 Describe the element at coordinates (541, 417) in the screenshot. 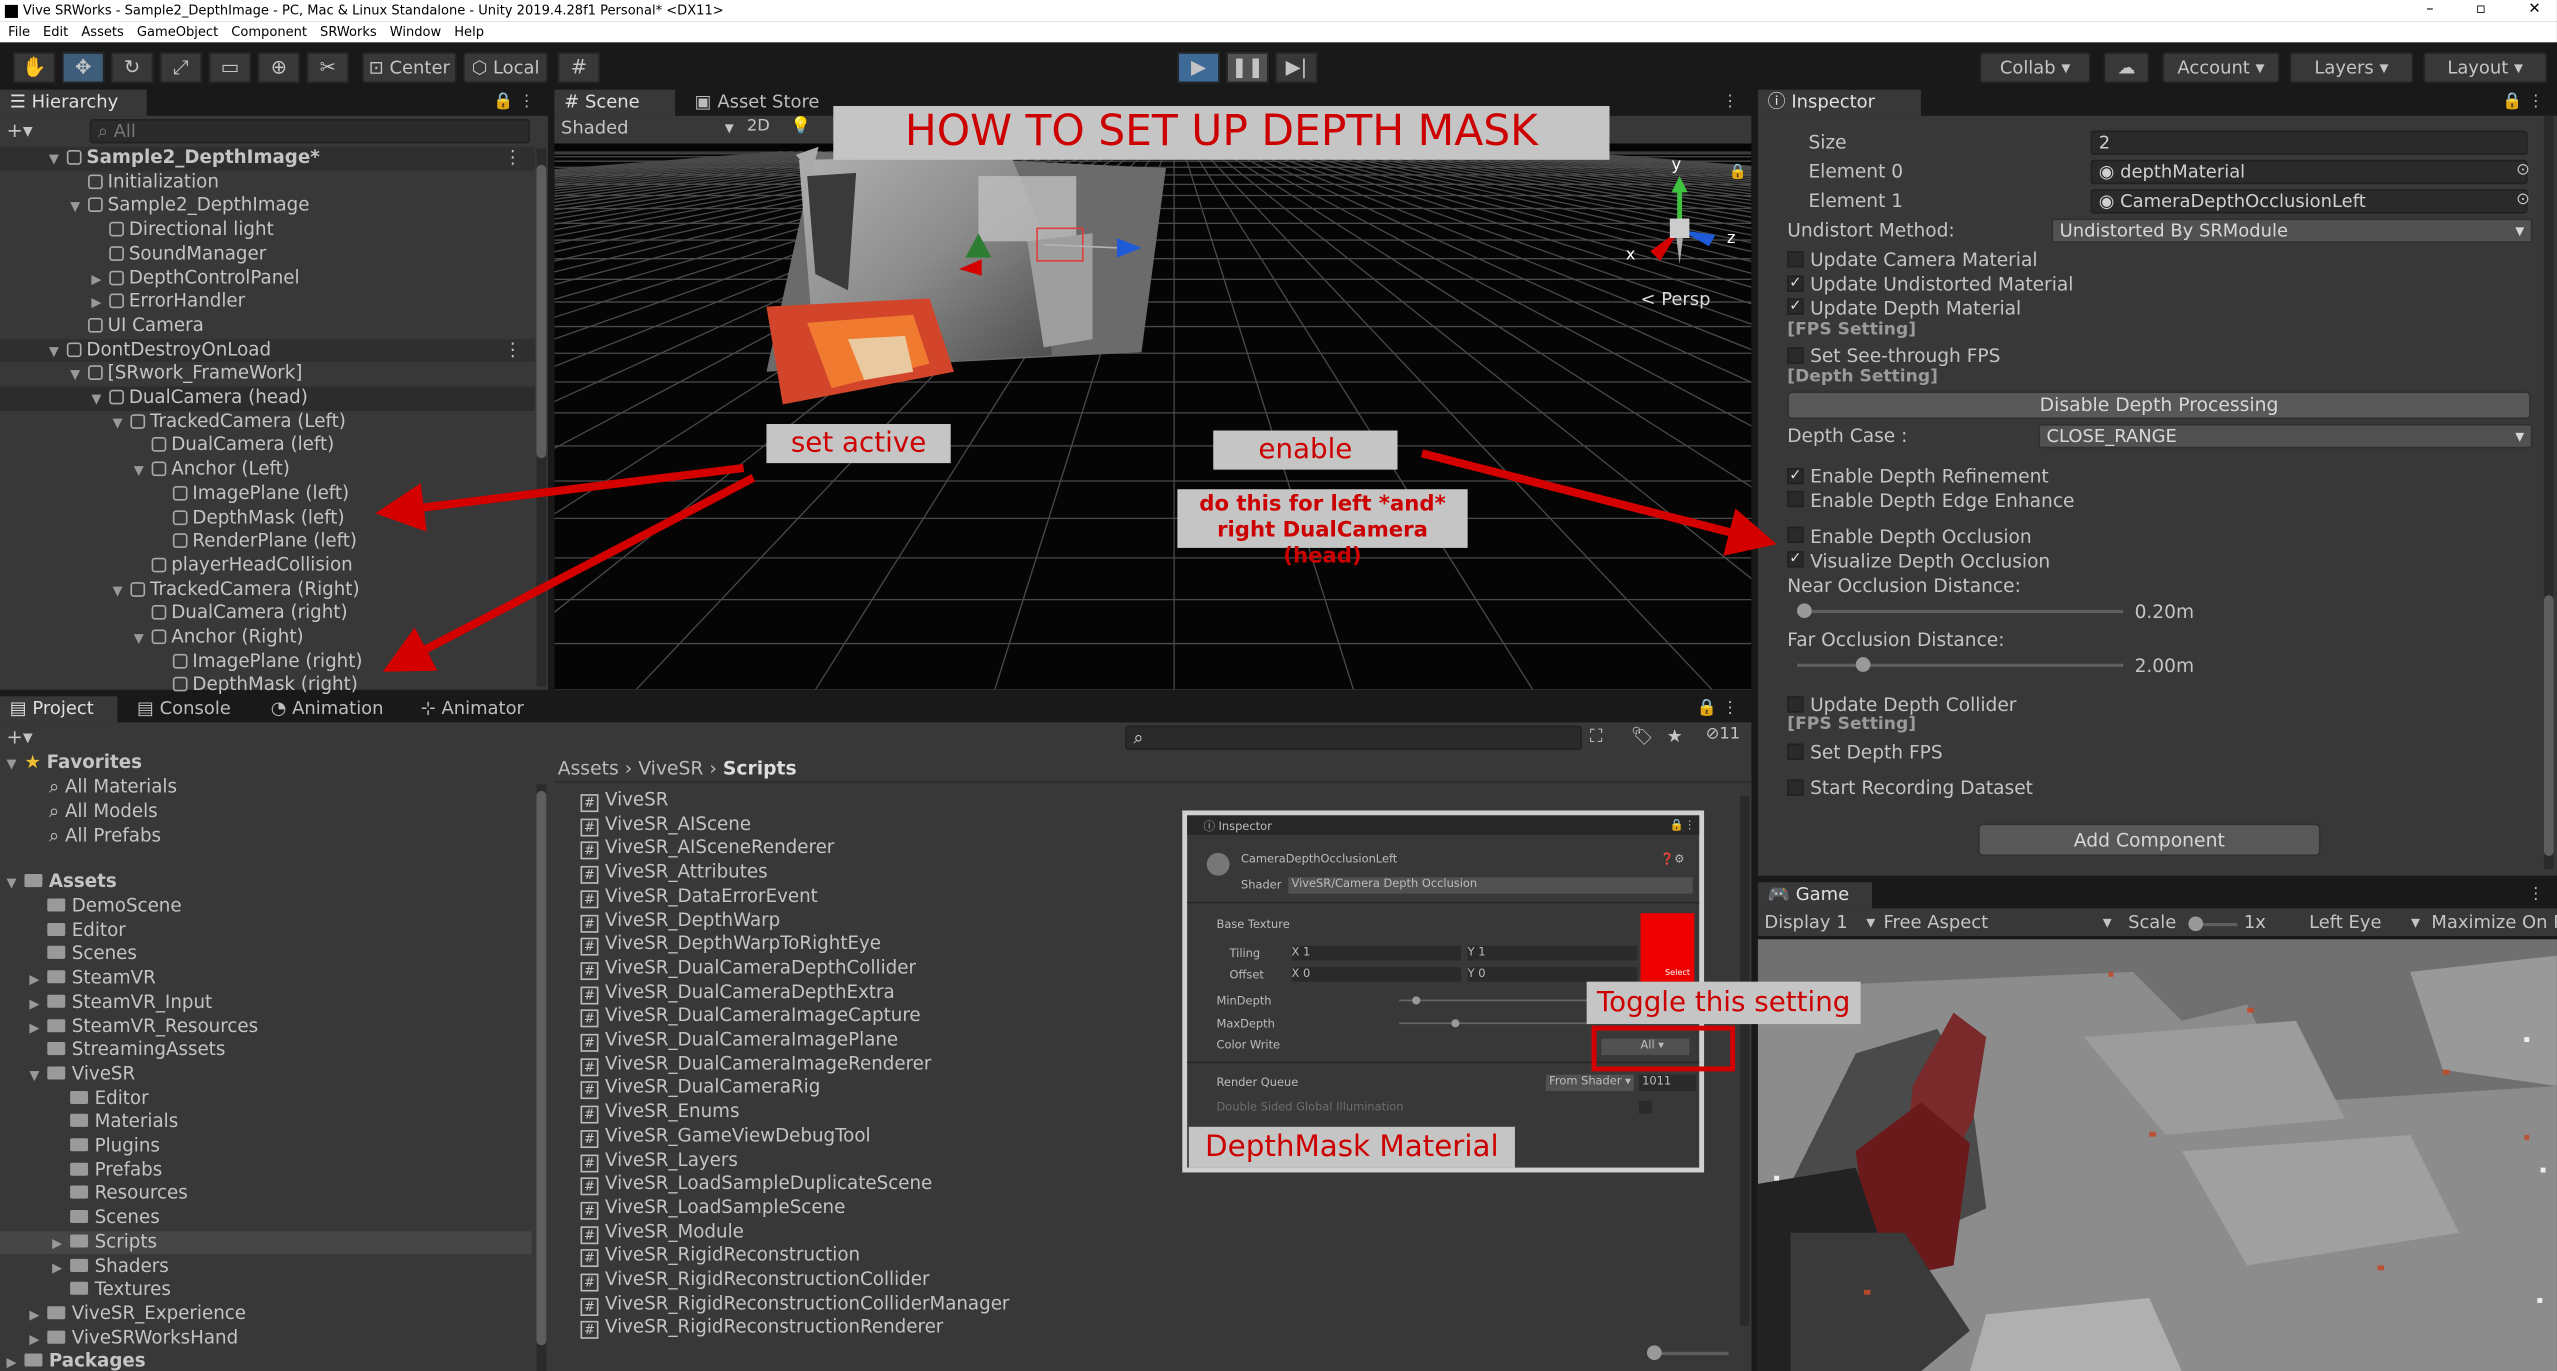

I see `hierarchy-scrollbar` at that location.